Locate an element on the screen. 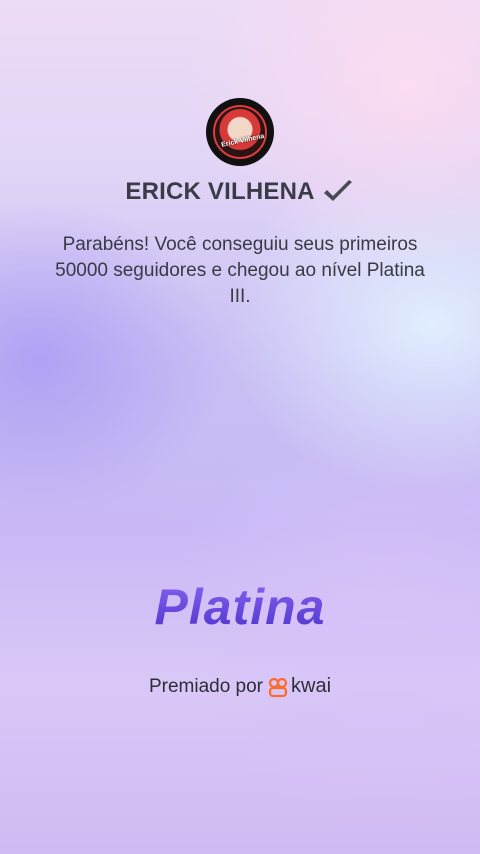 The width and height of the screenshot is (480, 854). kwai-logo-icon is located at coordinates (278, 687).